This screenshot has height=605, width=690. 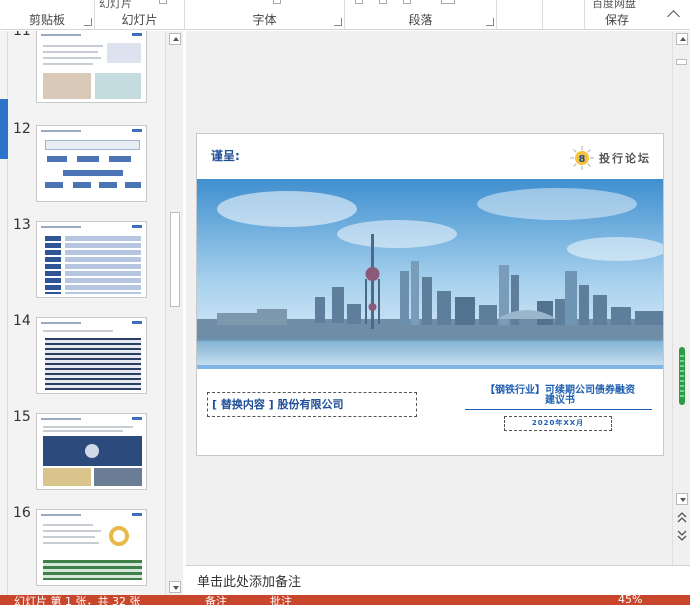 What do you see at coordinates (558, 409) in the screenshot?
I see `title-underline` at bounding box center [558, 409].